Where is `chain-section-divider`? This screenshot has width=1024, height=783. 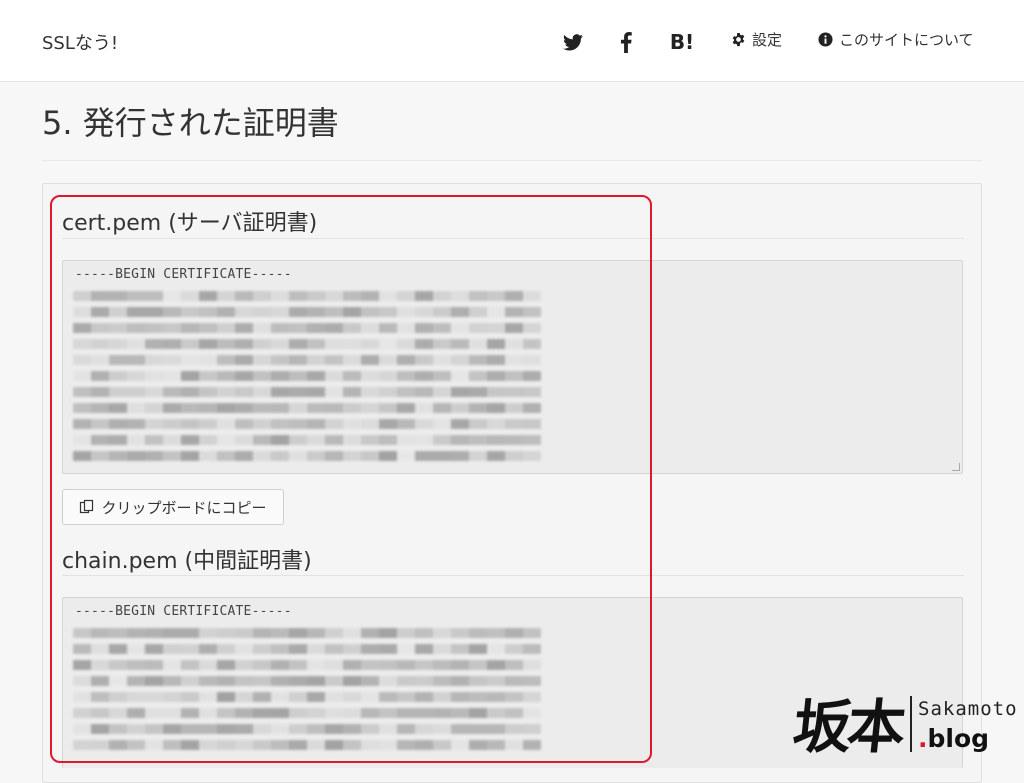 chain-section-divider is located at coordinates (513, 575).